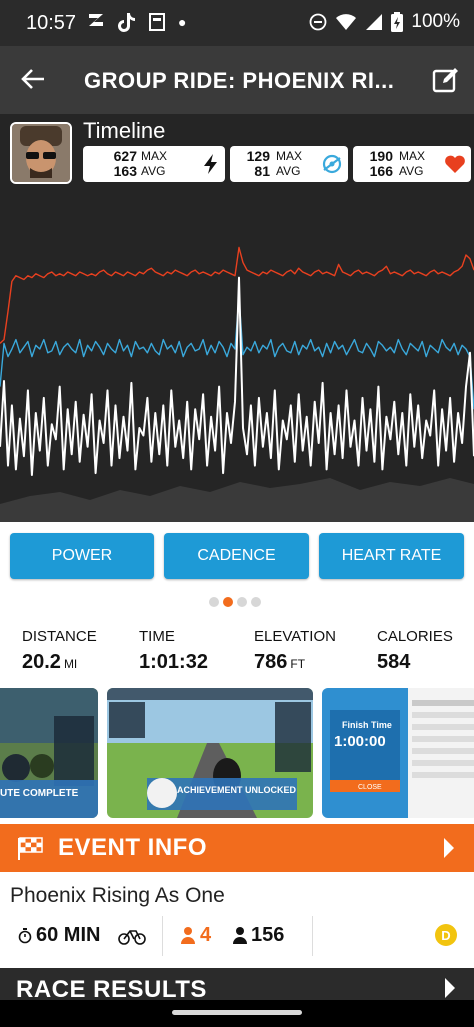  What do you see at coordinates (136, 22) in the screenshot?
I see `notification-icons: ●` at bounding box center [136, 22].